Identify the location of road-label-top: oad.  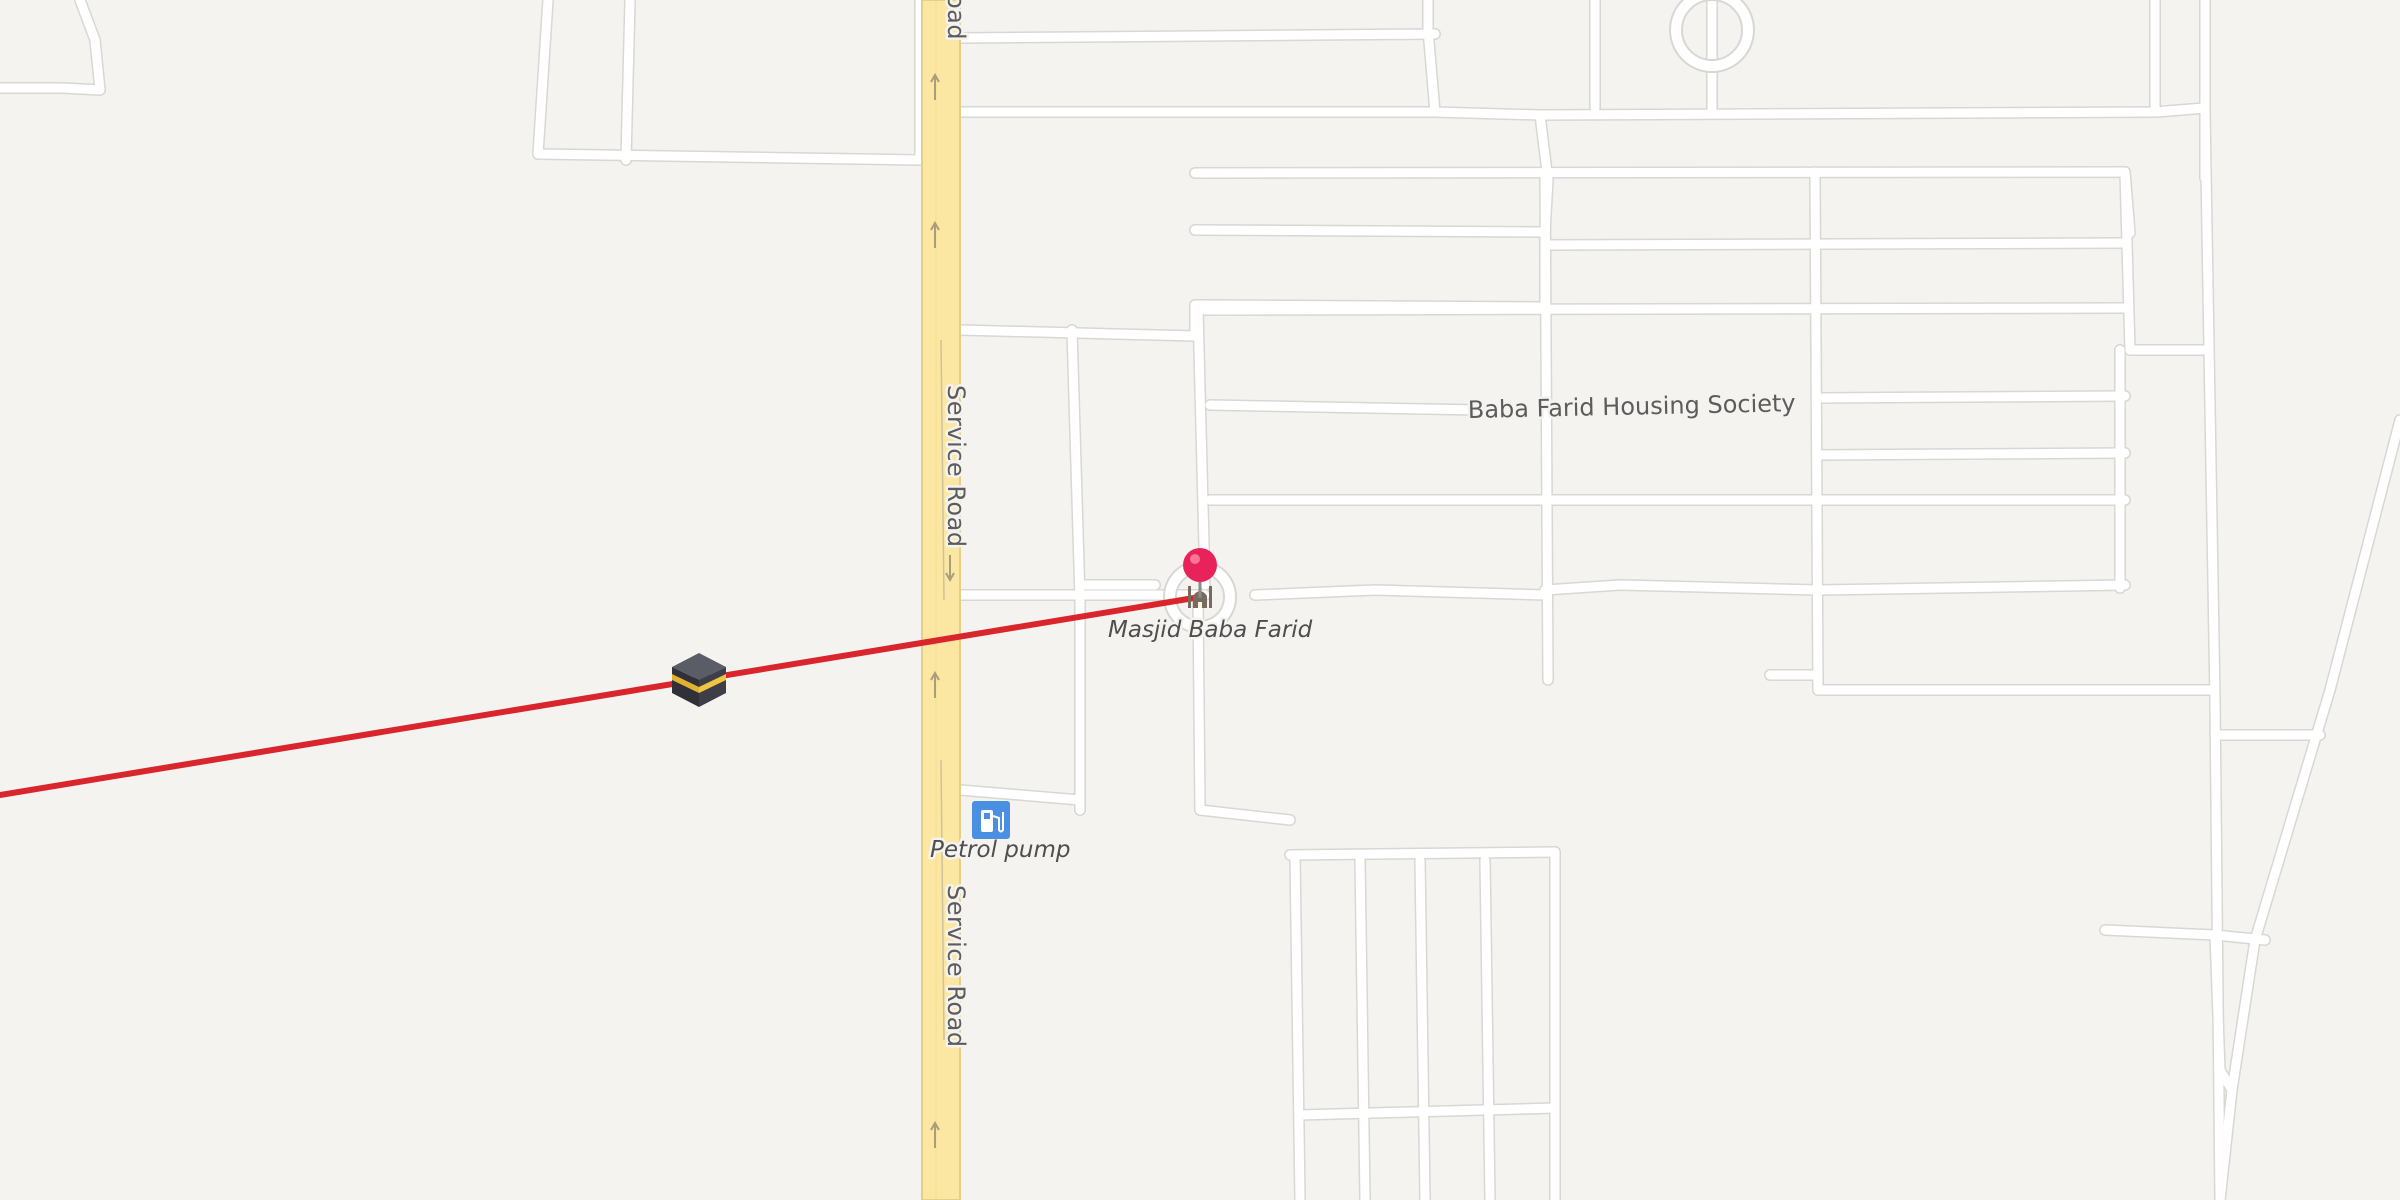
(956, 21).